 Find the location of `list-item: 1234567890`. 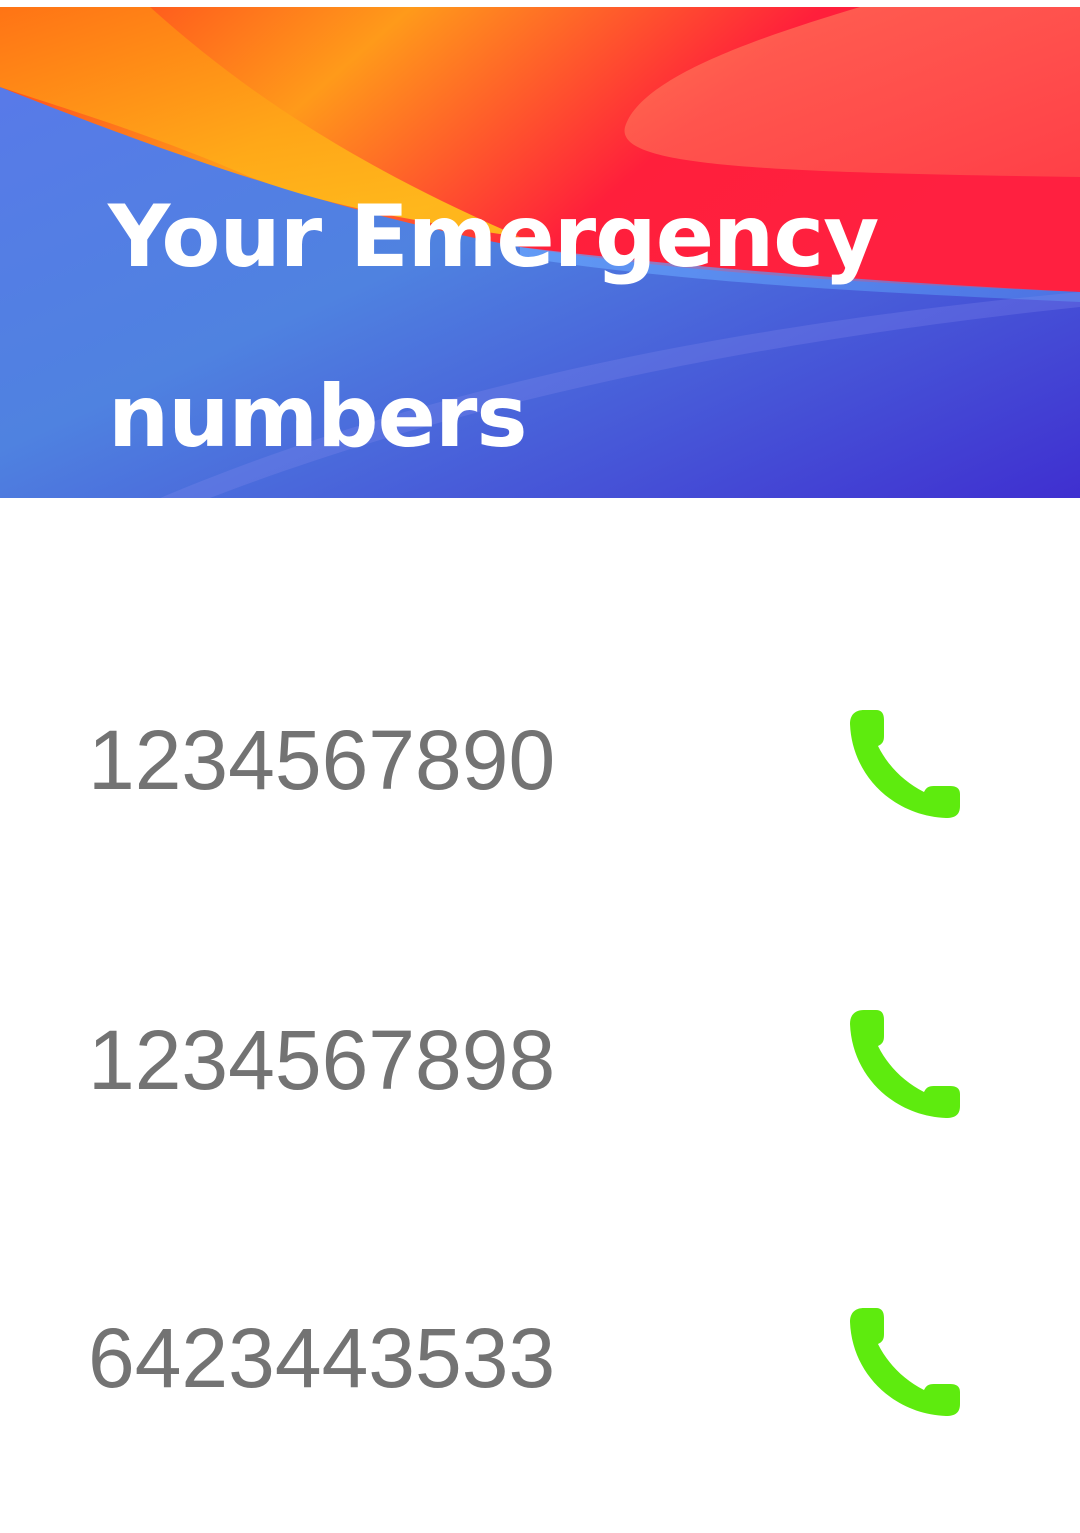

list-item: 1234567890 is located at coordinates (540, 760).